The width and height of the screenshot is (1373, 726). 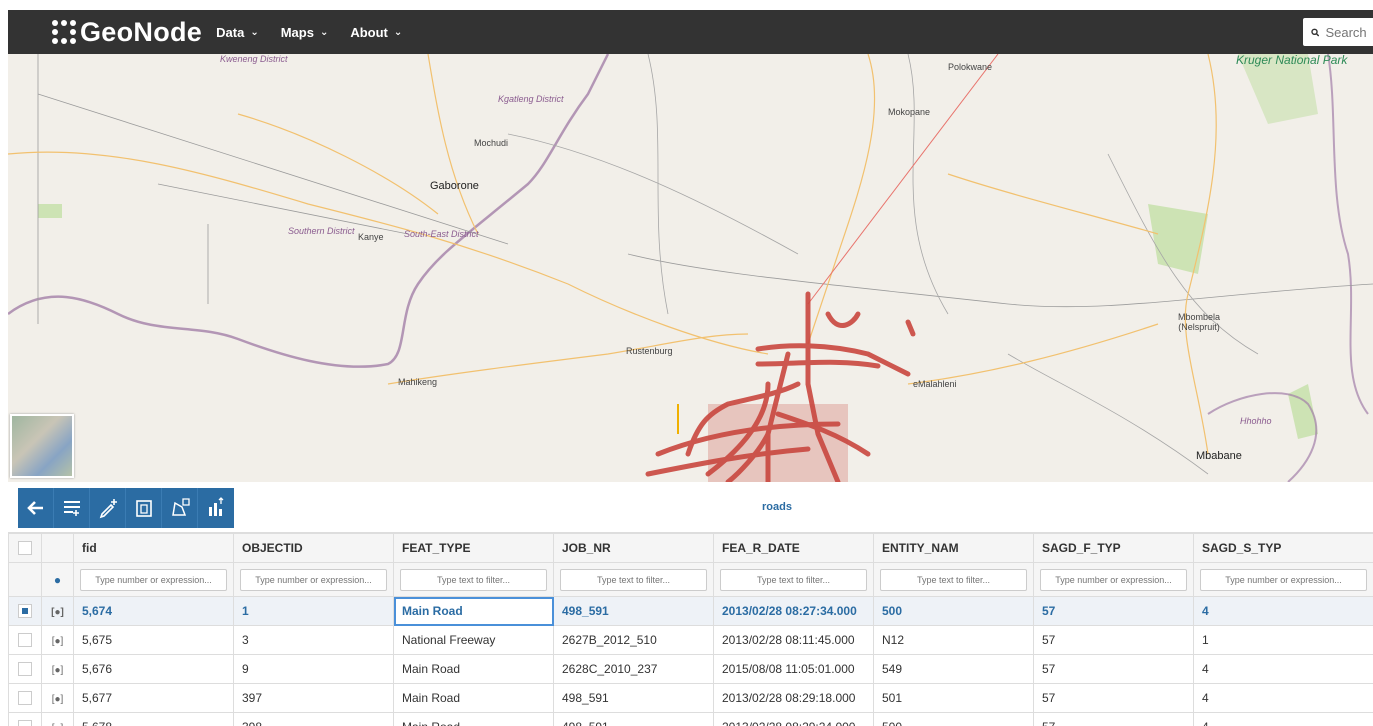 What do you see at coordinates (153, 698) in the screenshot?
I see `cell: 5,677` at bounding box center [153, 698].